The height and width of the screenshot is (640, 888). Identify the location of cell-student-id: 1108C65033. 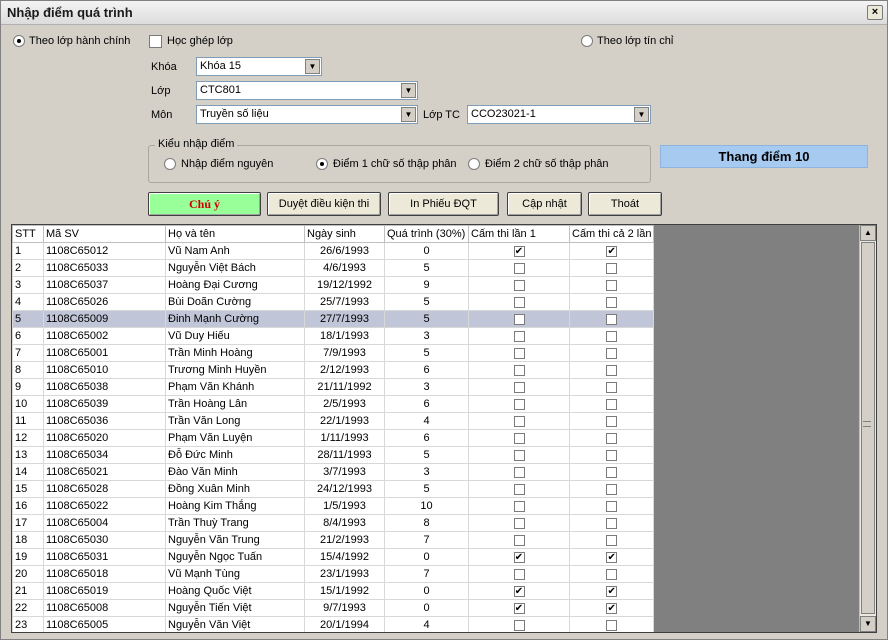
(104, 268).